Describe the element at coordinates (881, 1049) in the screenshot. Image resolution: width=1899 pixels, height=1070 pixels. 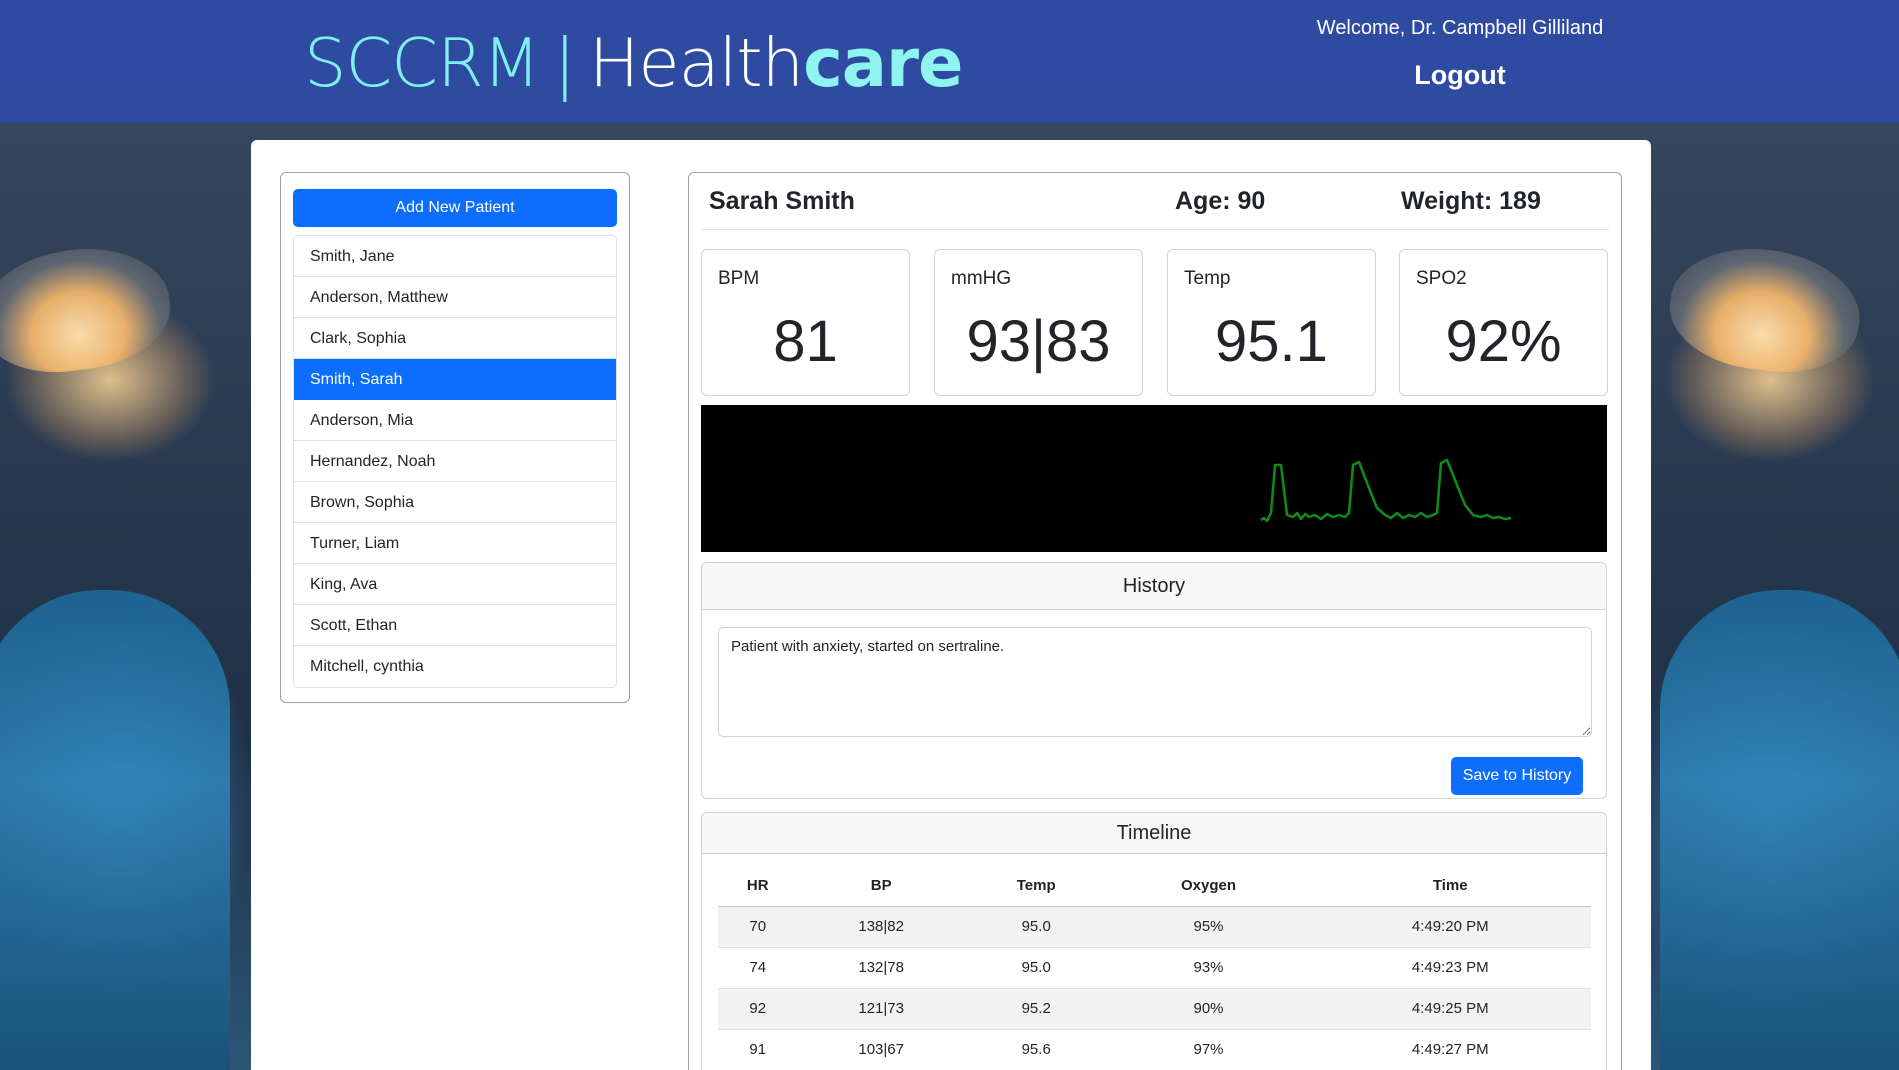
I see `table-cell: 103|67` at that location.